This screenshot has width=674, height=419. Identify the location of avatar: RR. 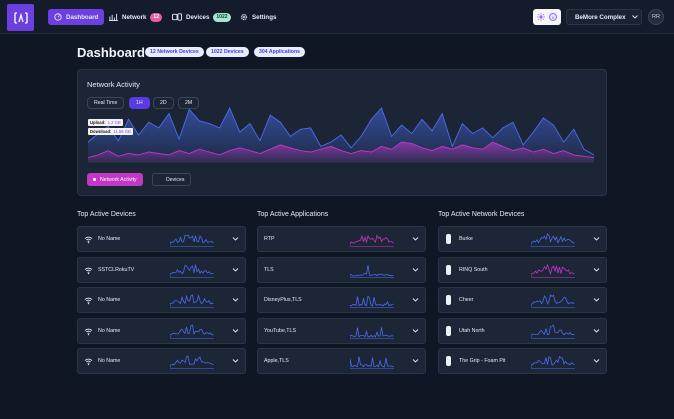
(656, 17).